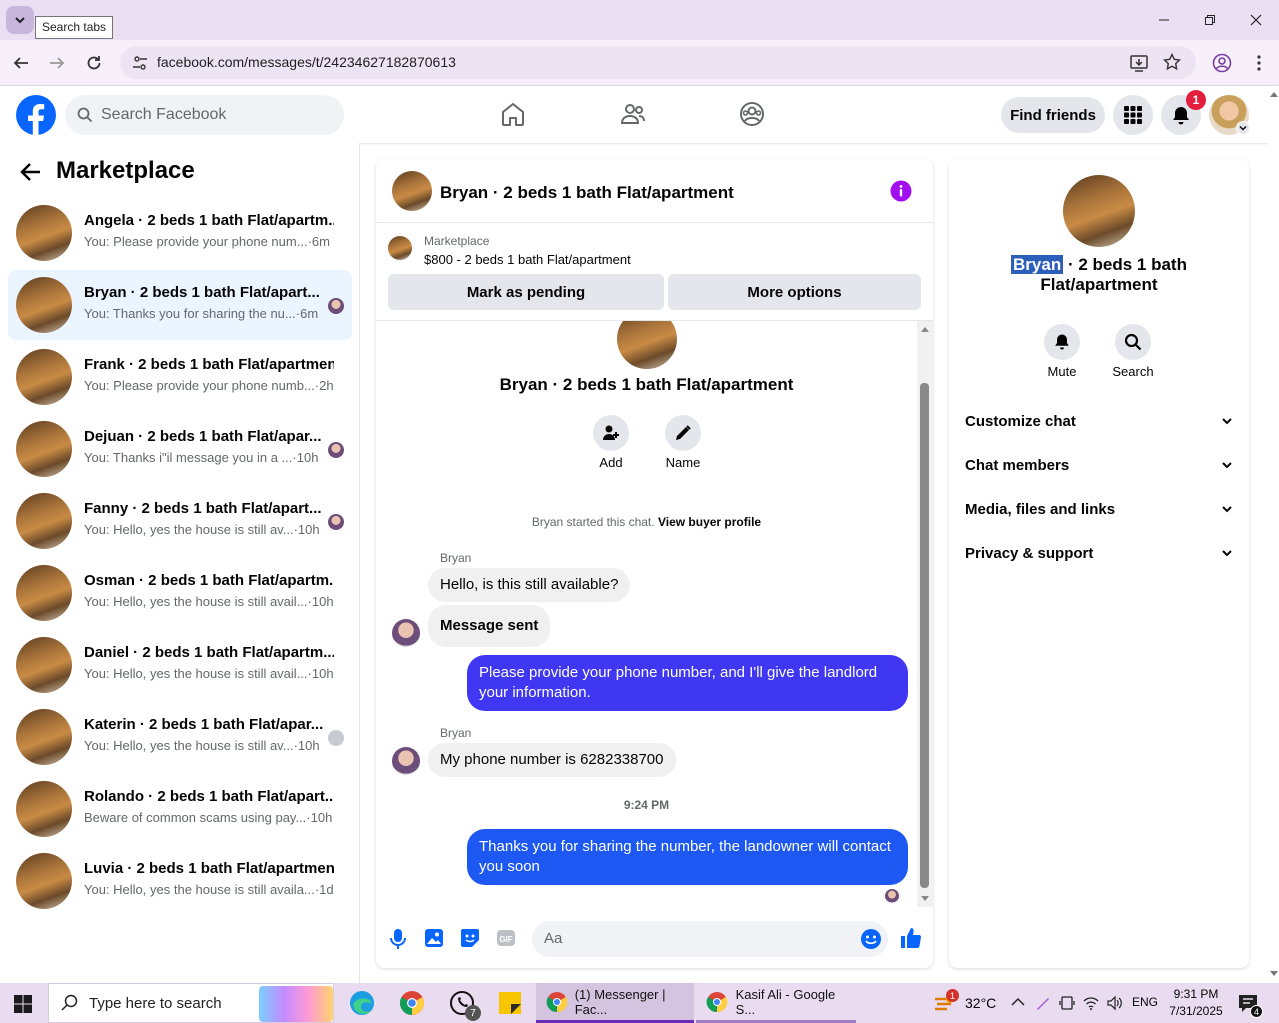  What do you see at coordinates (1139, 63) in the screenshot?
I see `install-app-icon` at bounding box center [1139, 63].